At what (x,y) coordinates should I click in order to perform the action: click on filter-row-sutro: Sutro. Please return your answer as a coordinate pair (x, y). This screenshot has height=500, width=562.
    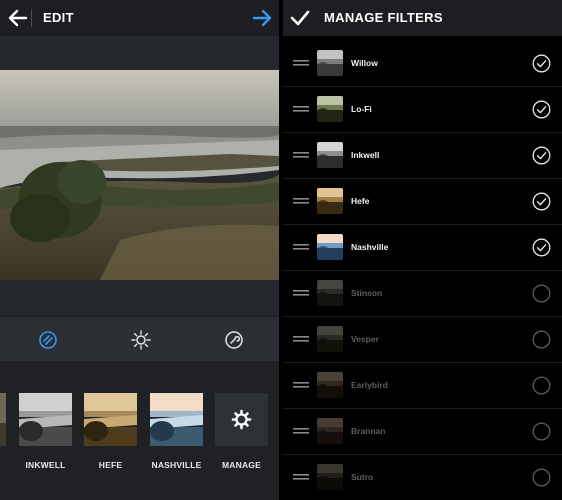
    Looking at the image, I should click on (422, 477).